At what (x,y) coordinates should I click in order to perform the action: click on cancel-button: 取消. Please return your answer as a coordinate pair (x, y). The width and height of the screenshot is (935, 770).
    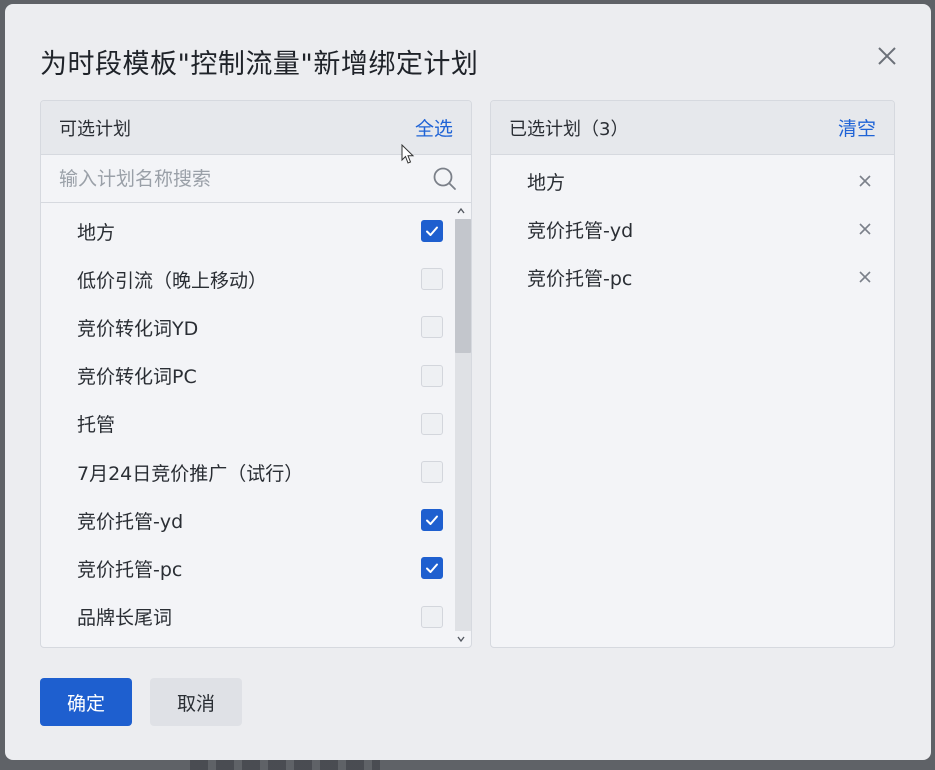
    Looking at the image, I should click on (196, 702).